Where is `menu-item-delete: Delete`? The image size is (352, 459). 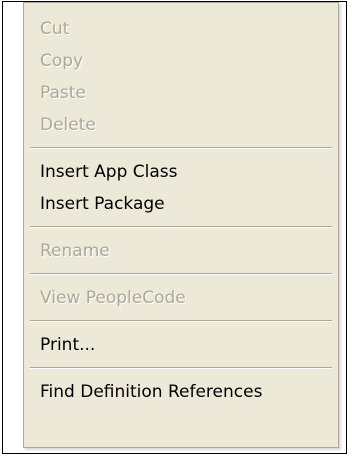 menu-item-delete: Delete is located at coordinates (181, 125).